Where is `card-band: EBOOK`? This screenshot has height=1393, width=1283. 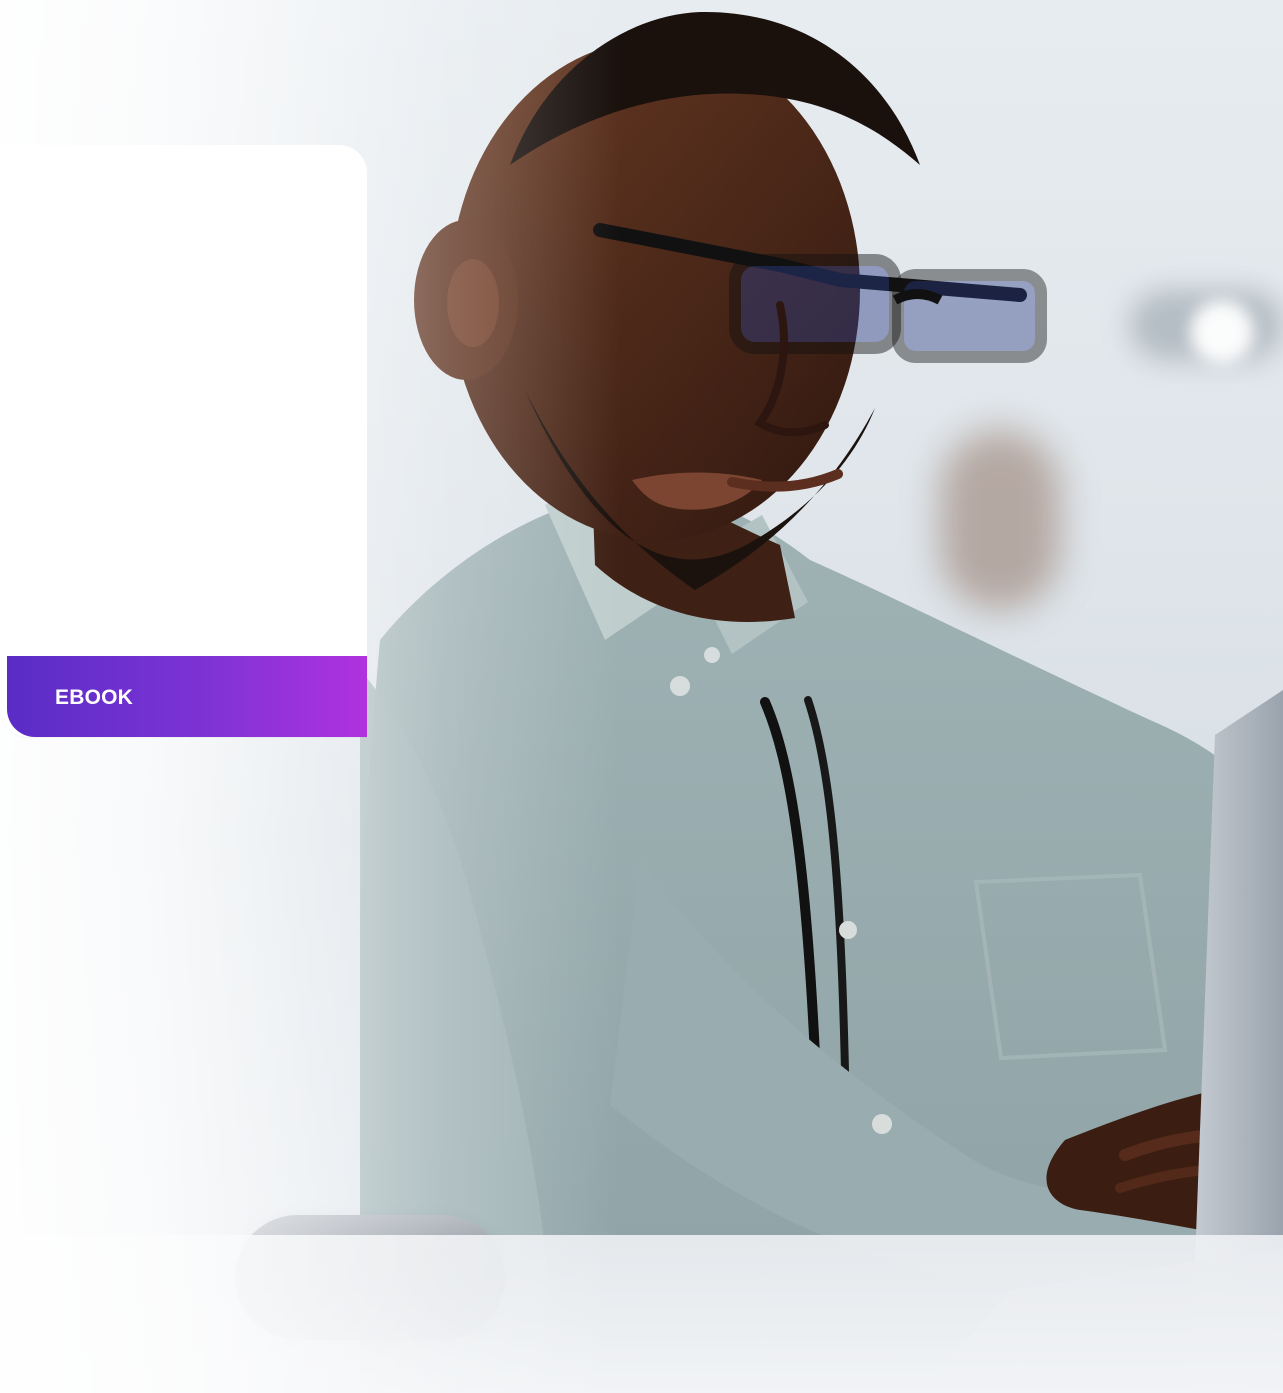
card-band: EBOOK is located at coordinates (187, 696).